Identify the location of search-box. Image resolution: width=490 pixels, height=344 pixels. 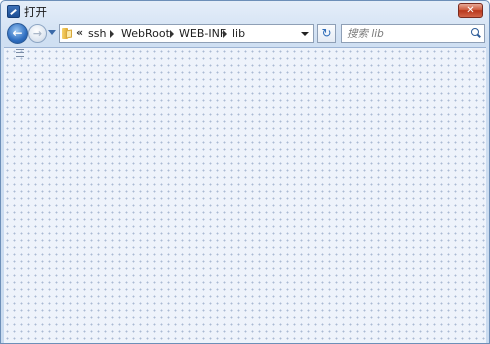
(413, 33).